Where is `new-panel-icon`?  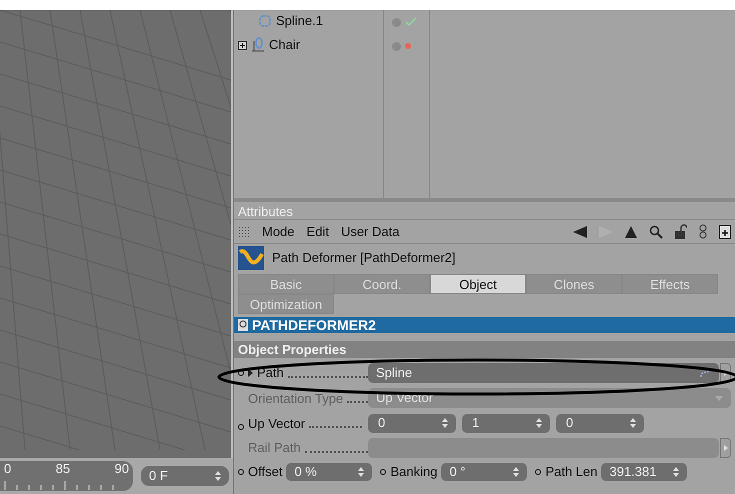 new-panel-icon is located at coordinates (725, 231).